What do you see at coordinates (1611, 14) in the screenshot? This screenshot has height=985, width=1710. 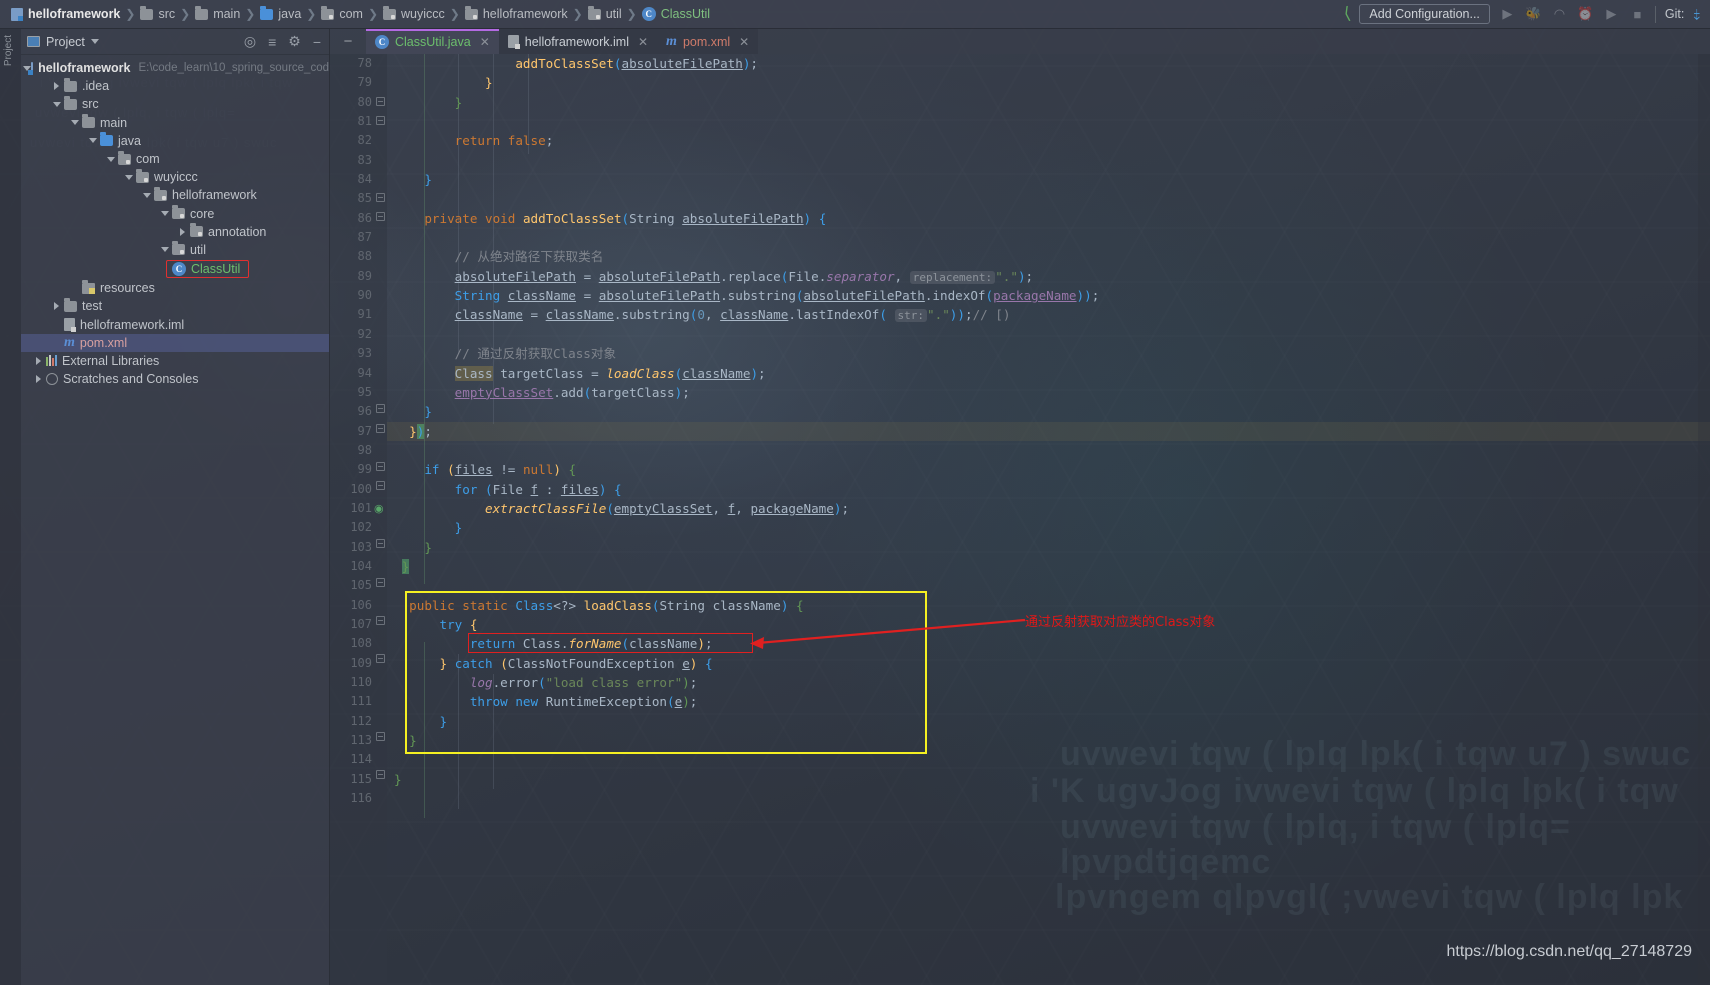 I see `run-alt-icon: ▶` at bounding box center [1611, 14].